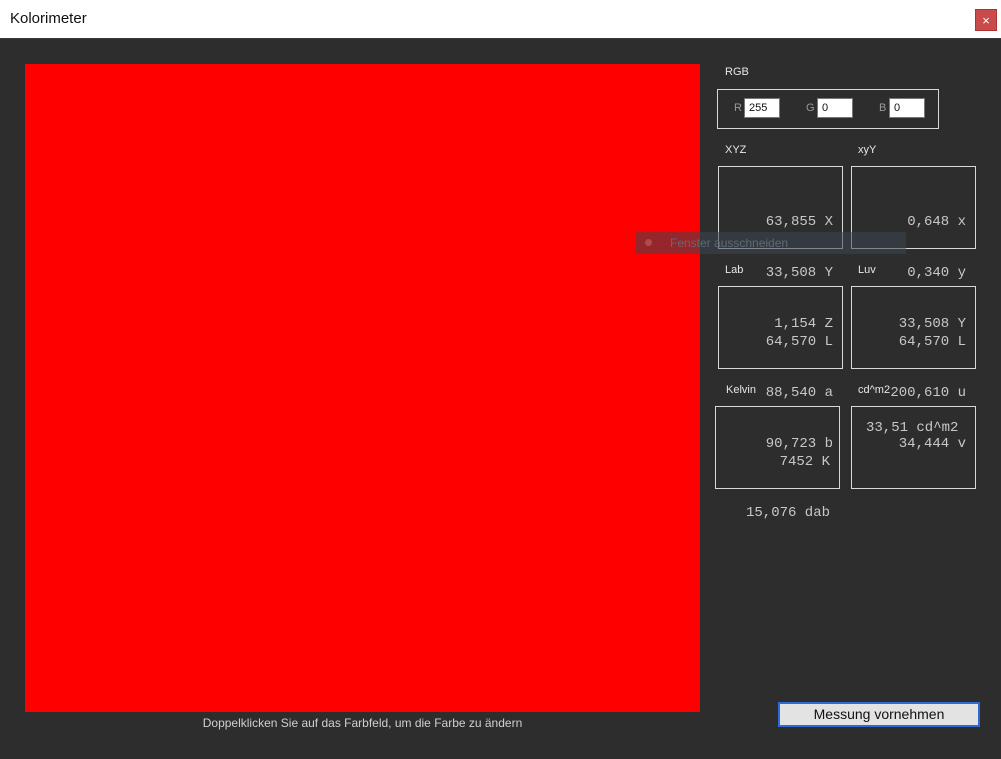 This screenshot has height=759, width=1001. I want to click on rgb-label: RGB, so click(737, 72).